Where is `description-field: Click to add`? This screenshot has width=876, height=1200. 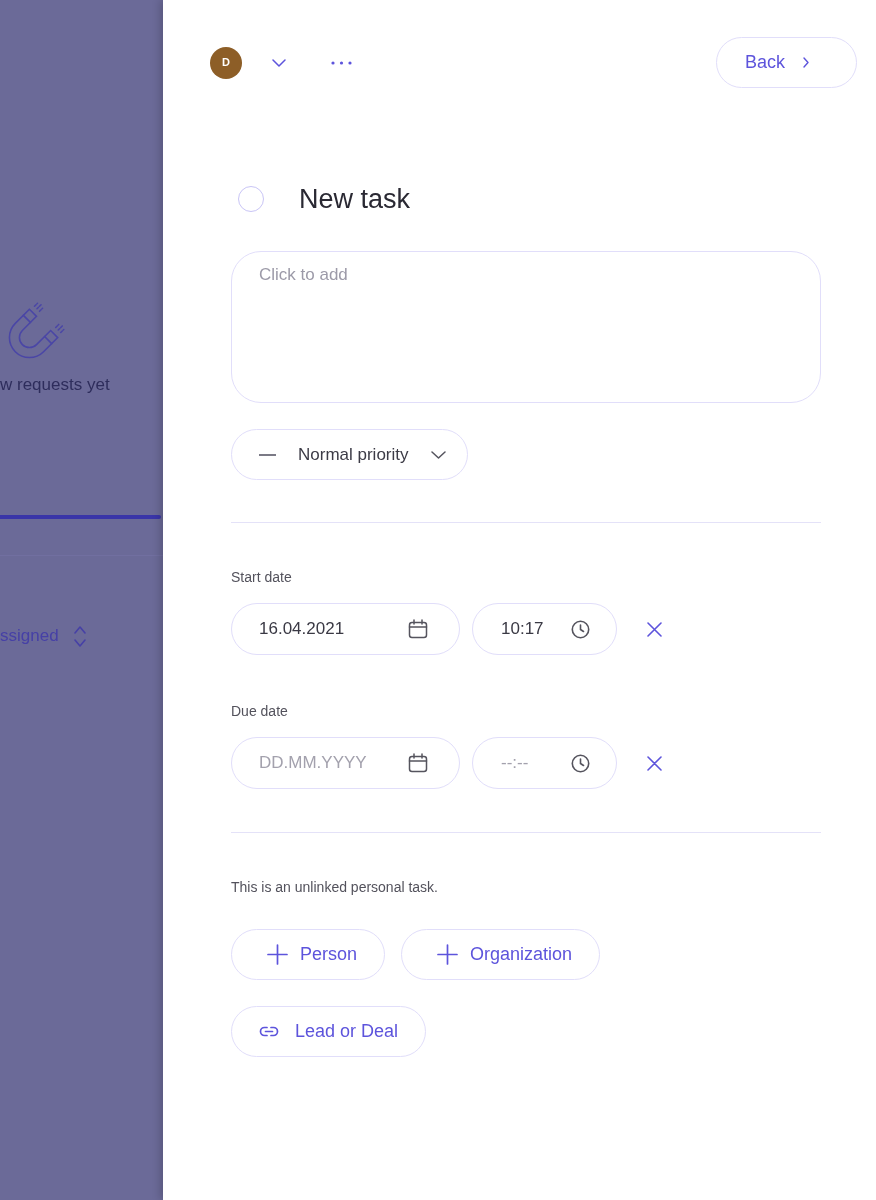 description-field: Click to add is located at coordinates (526, 327).